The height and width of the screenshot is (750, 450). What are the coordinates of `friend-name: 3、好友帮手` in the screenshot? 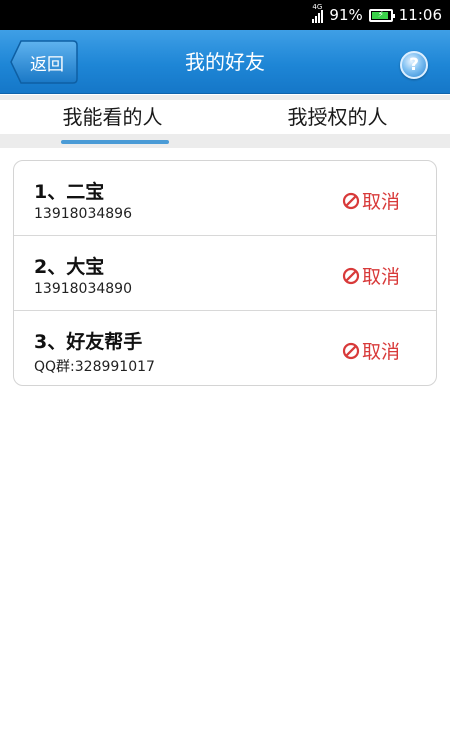 It's located at (88, 342).